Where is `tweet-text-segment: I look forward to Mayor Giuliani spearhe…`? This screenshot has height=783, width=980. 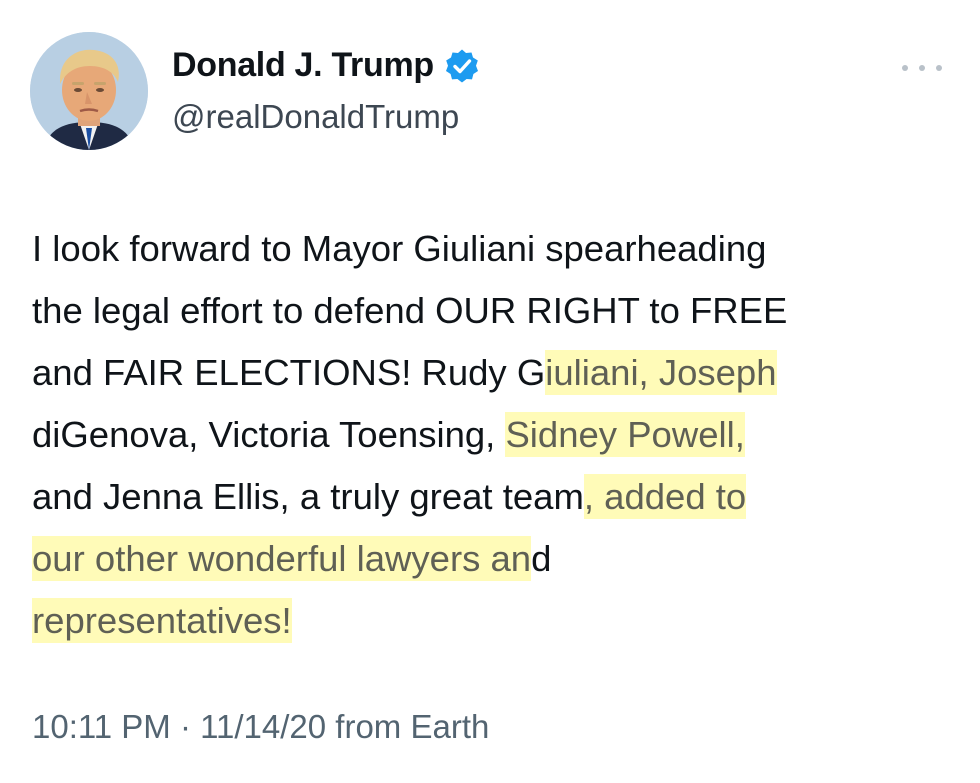
tweet-text-segment: I look forward to Mayor Giuliani spearhe… is located at coordinates (399, 248).